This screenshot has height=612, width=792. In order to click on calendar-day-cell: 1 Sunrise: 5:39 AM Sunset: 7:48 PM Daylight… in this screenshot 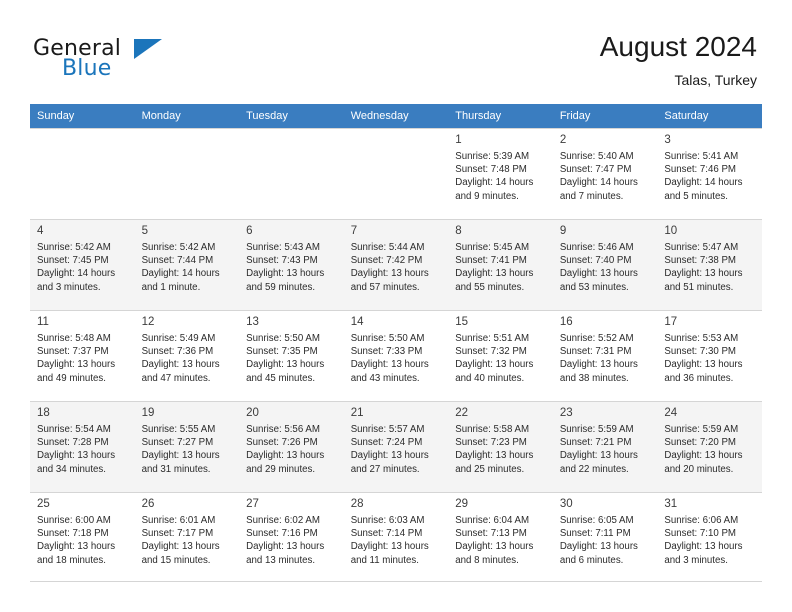, I will do `click(500, 173)`.